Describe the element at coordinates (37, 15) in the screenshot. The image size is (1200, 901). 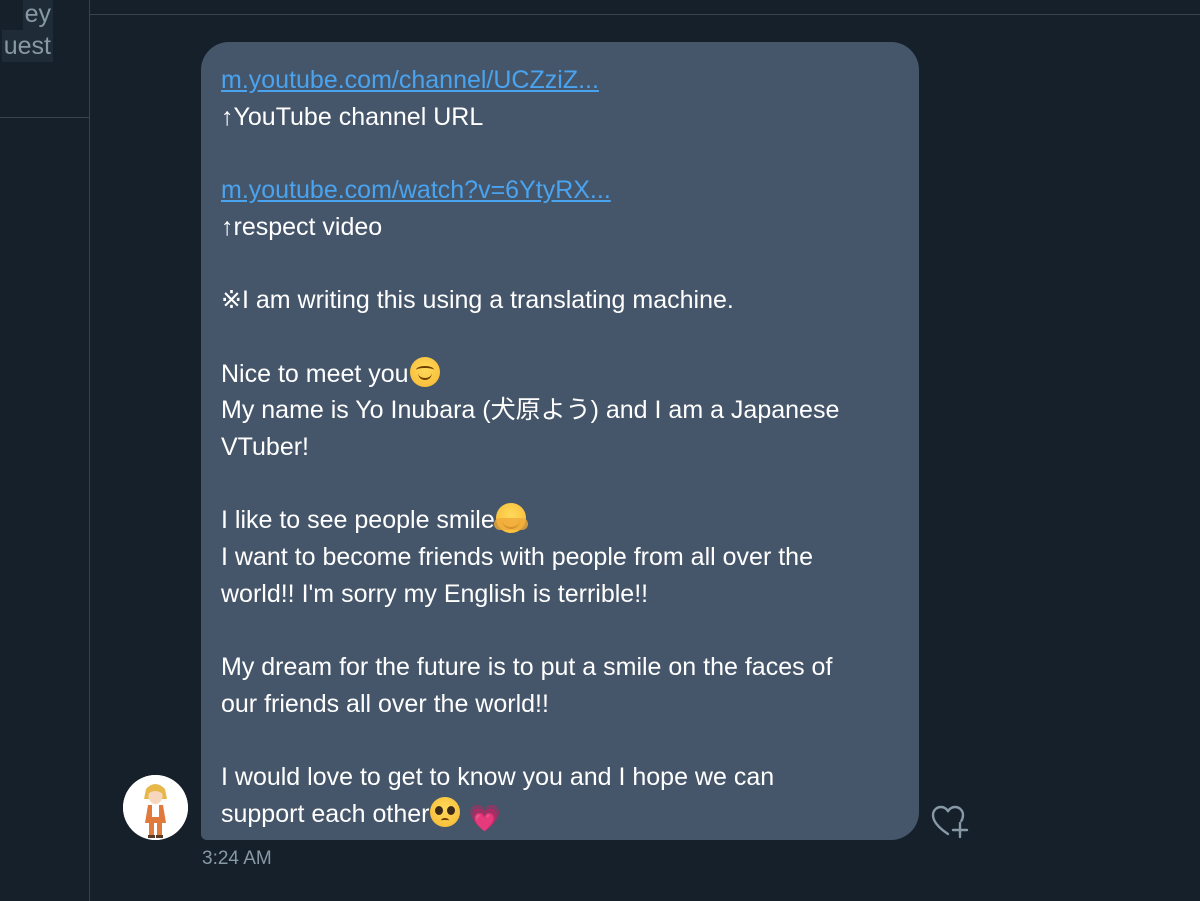
I see `conversation-preview-line: ey` at that location.